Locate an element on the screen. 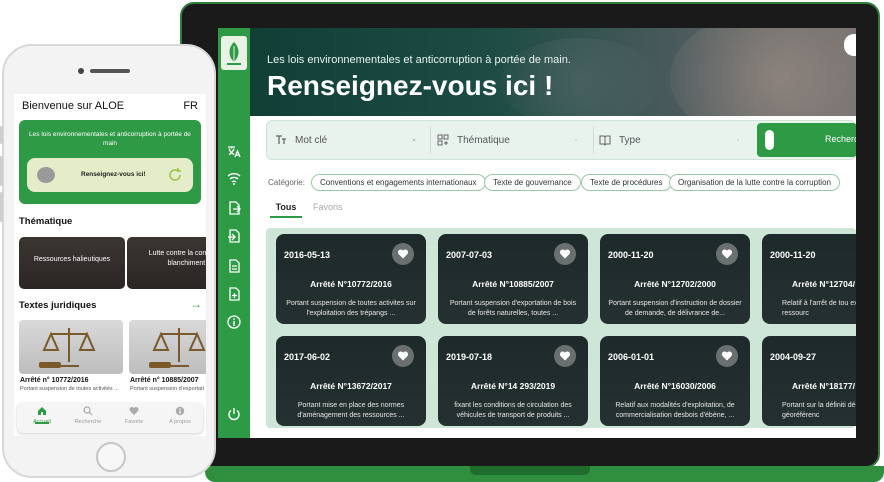 This screenshot has width=884, height=482. category-chip: Texte de procédures is located at coordinates (626, 182).